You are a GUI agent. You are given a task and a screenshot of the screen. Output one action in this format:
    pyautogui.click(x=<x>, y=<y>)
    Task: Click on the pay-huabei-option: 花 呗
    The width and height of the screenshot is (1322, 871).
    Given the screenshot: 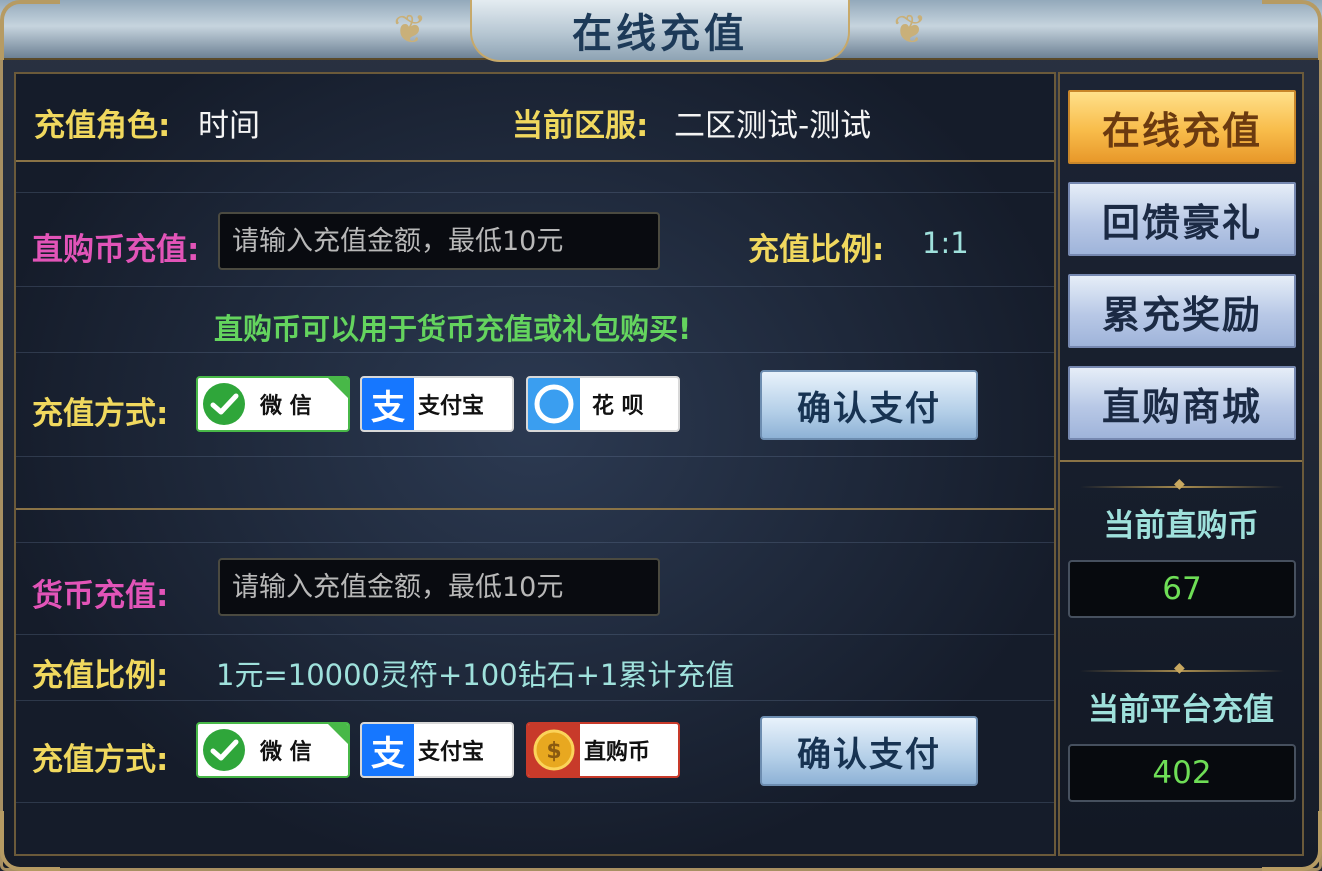 What is the action you would take?
    pyautogui.click(x=603, y=404)
    